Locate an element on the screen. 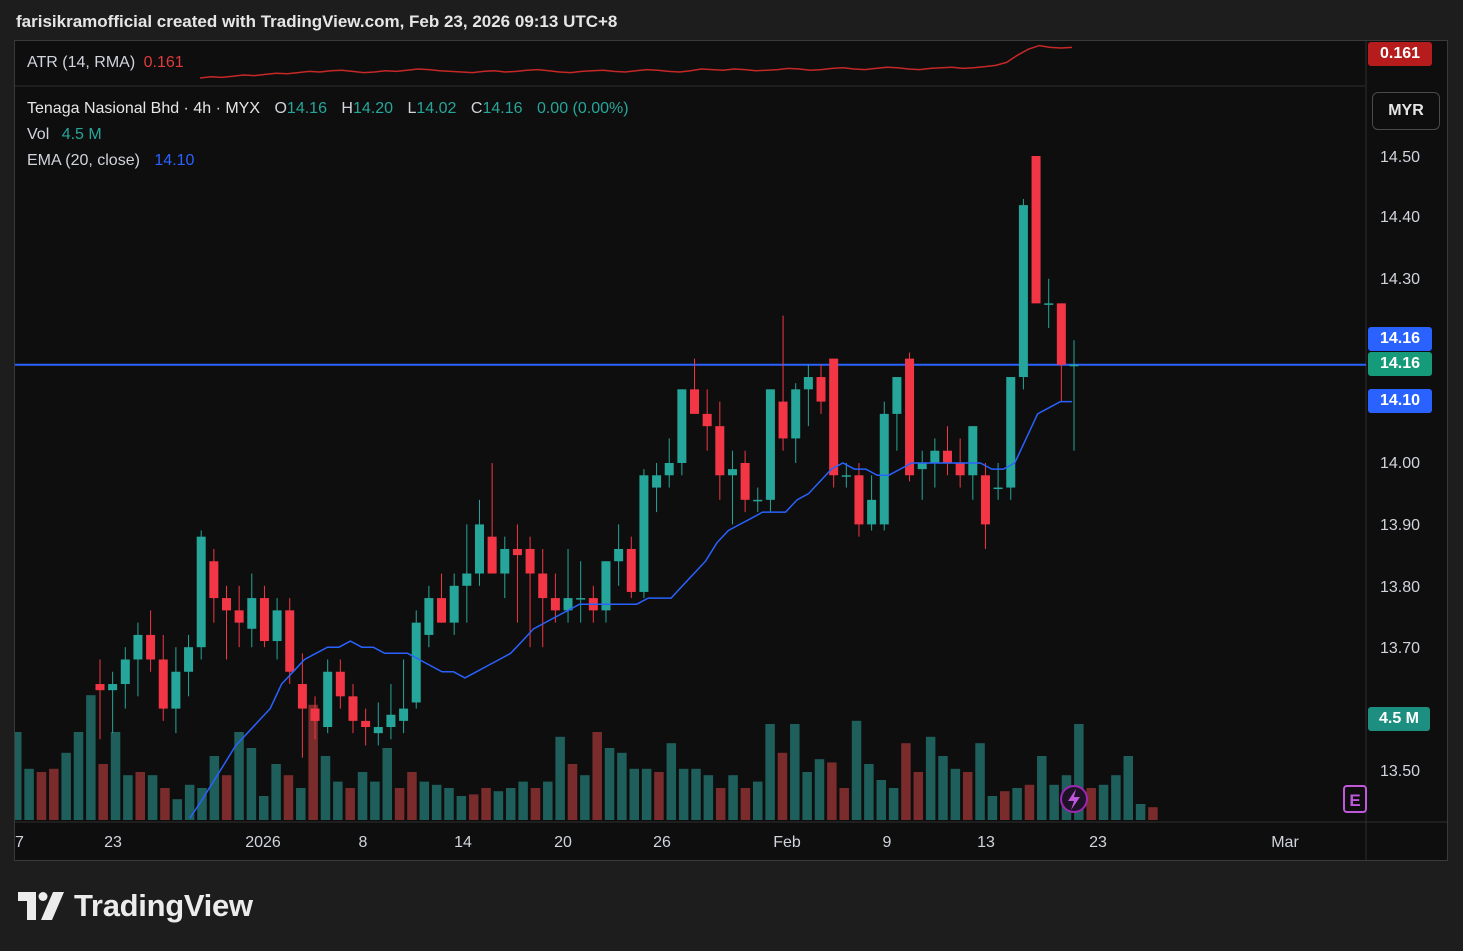 This screenshot has height=951, width=1463. time-tick-label: 23 is located at coordinates (1098, 842).